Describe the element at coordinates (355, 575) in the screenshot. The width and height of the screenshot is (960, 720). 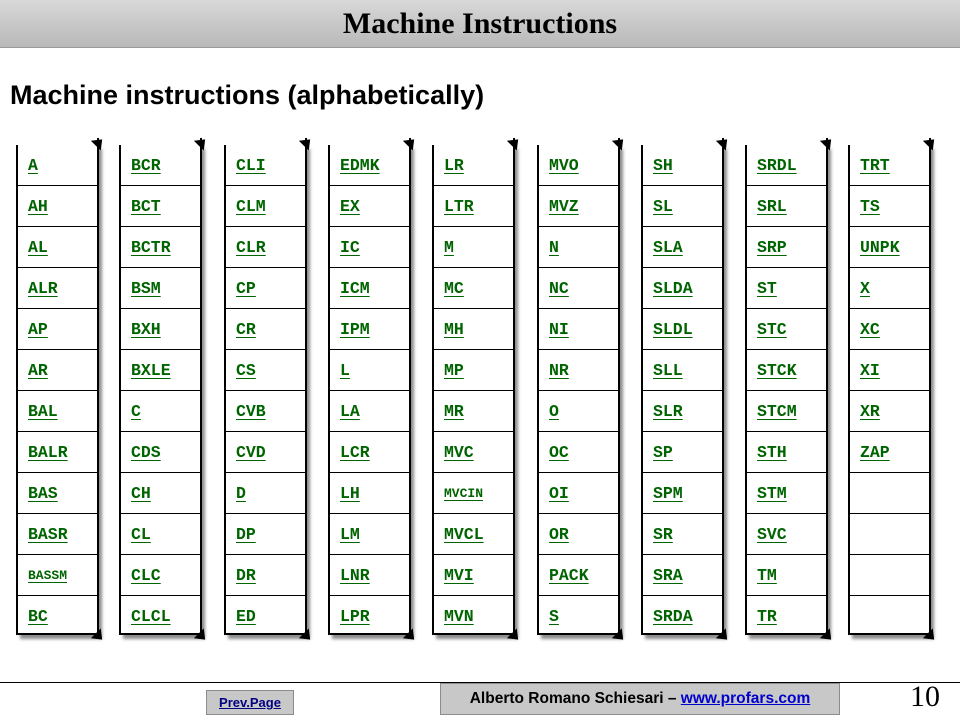
I see `instruction-link: LNR` at that location.